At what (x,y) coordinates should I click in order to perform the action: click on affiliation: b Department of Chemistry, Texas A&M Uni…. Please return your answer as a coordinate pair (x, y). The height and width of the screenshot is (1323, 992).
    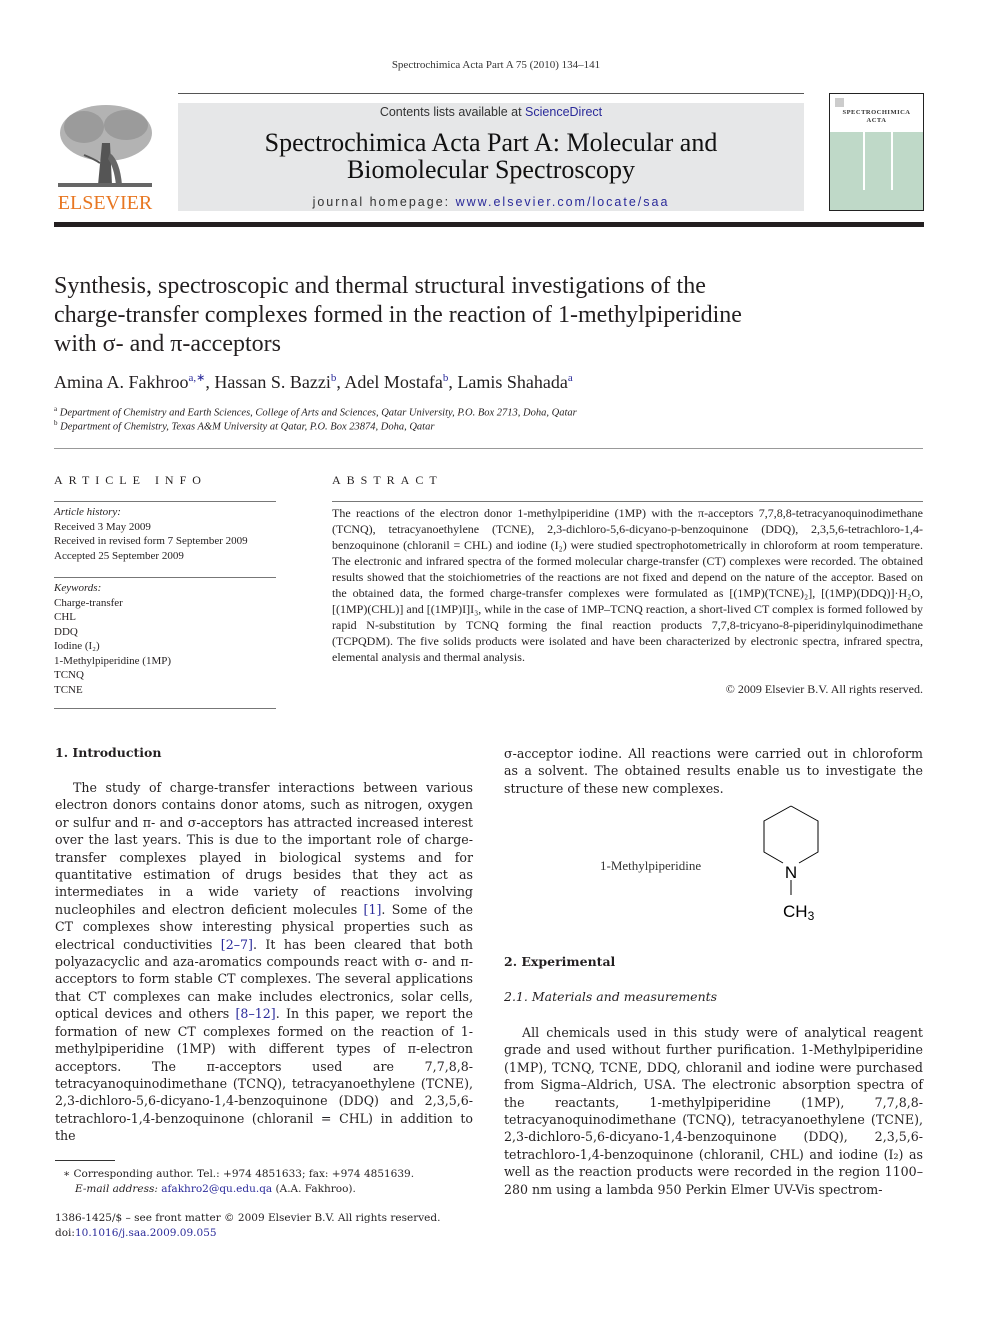
    Looking at the image, I should click on (244, 426).